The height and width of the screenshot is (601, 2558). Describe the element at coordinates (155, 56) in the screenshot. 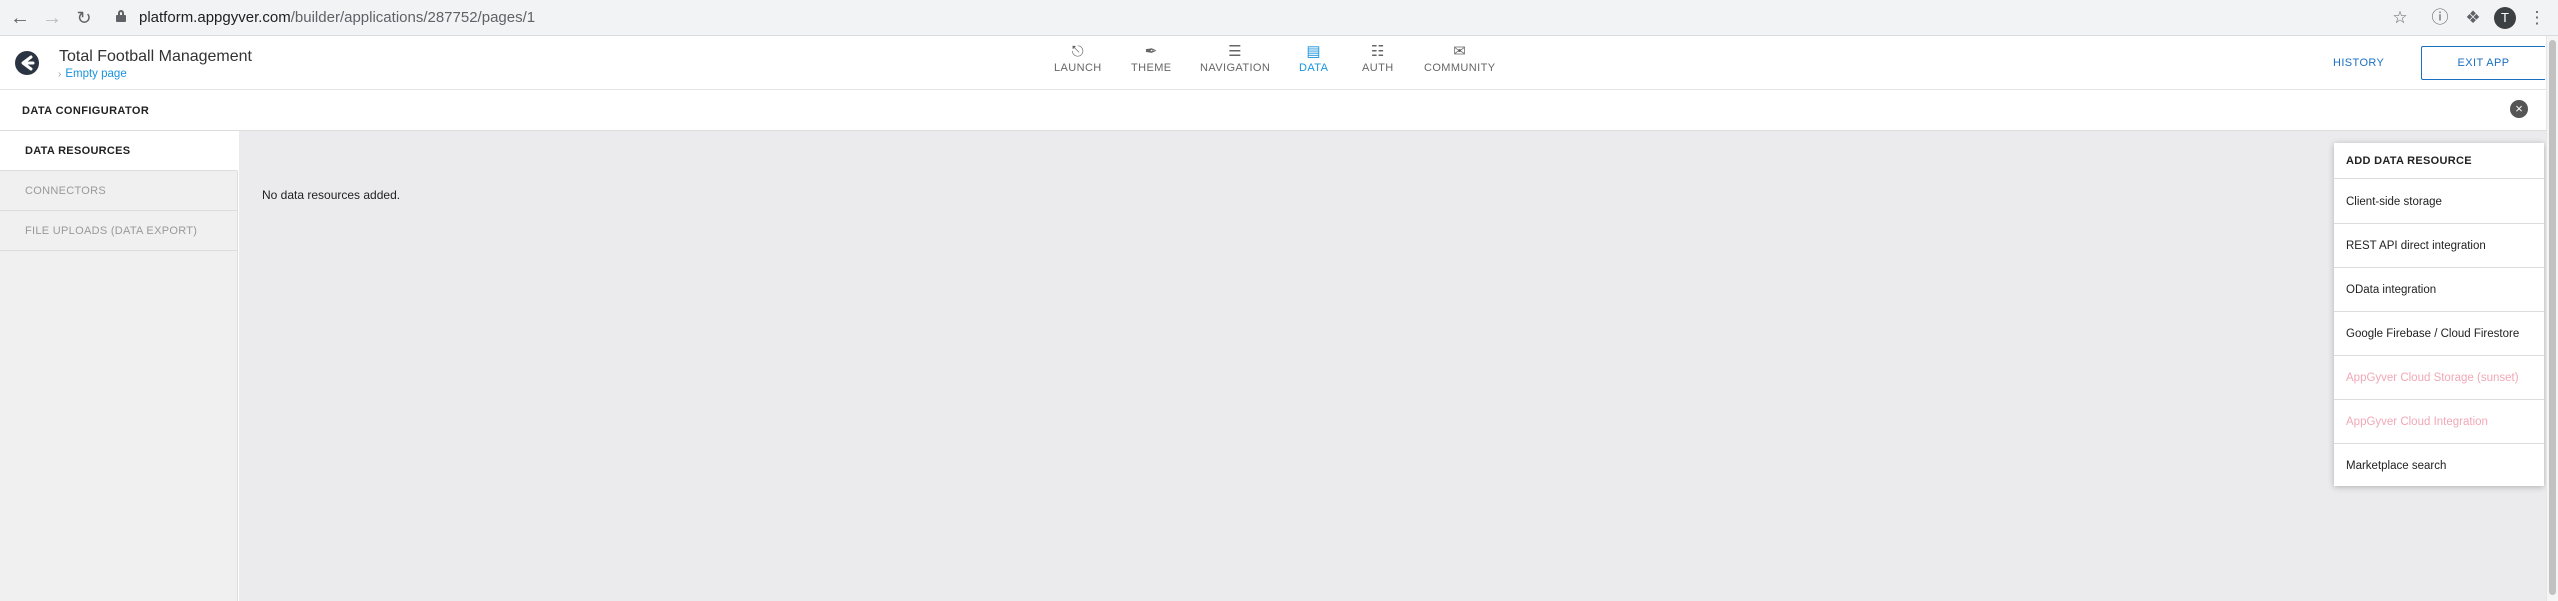

I see `app-title: Total Football Management` at that location.